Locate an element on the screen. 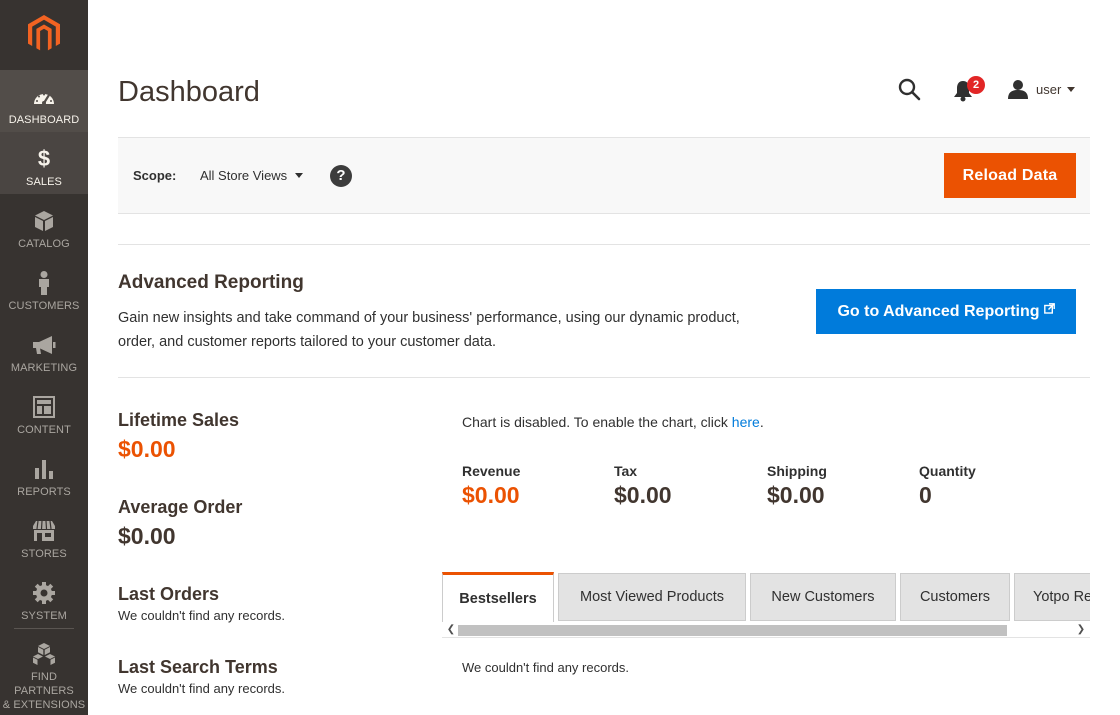 Image resolution: width=1120 pixels, height=715 pixels. sidebar-item-label-line2: & EXTENSIONS is located at coordinates (44, 705).